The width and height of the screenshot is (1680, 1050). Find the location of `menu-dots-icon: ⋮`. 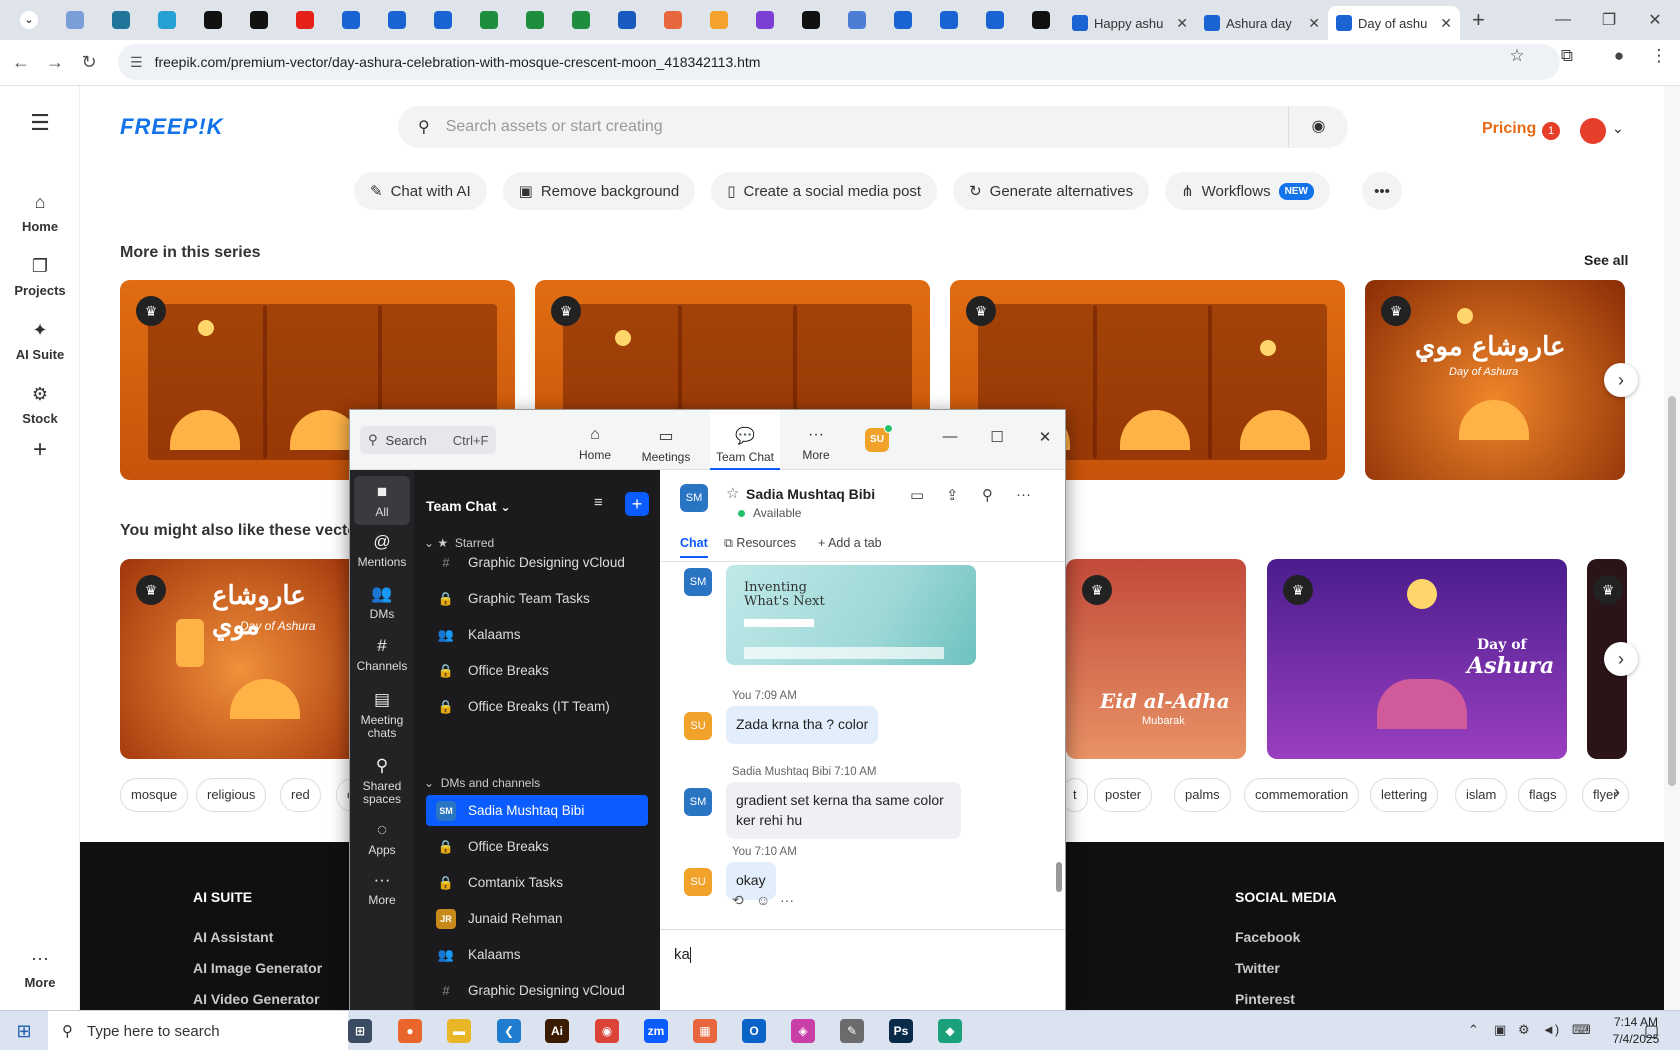

menu-dots-icon: ⋮ is located at coordinates (1659, 56).